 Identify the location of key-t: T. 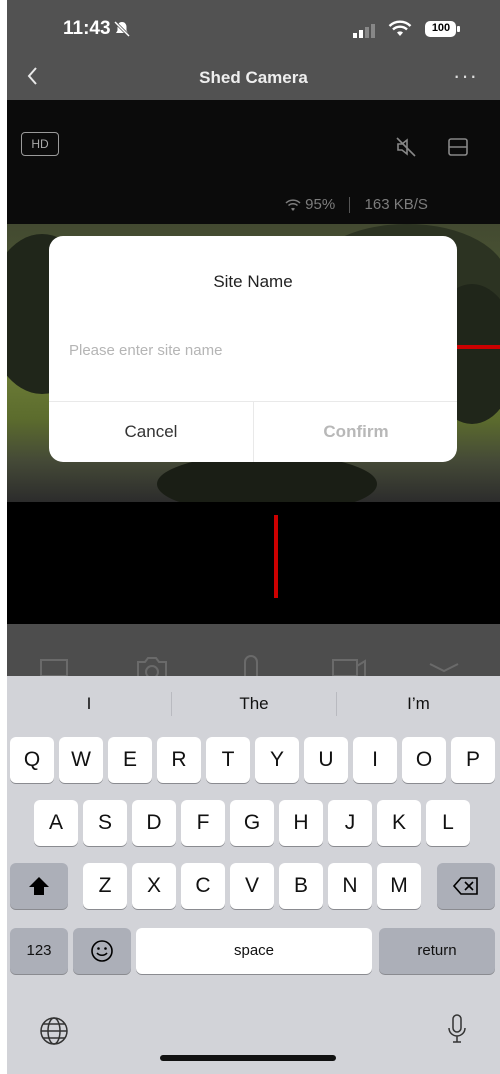
(228, 760).